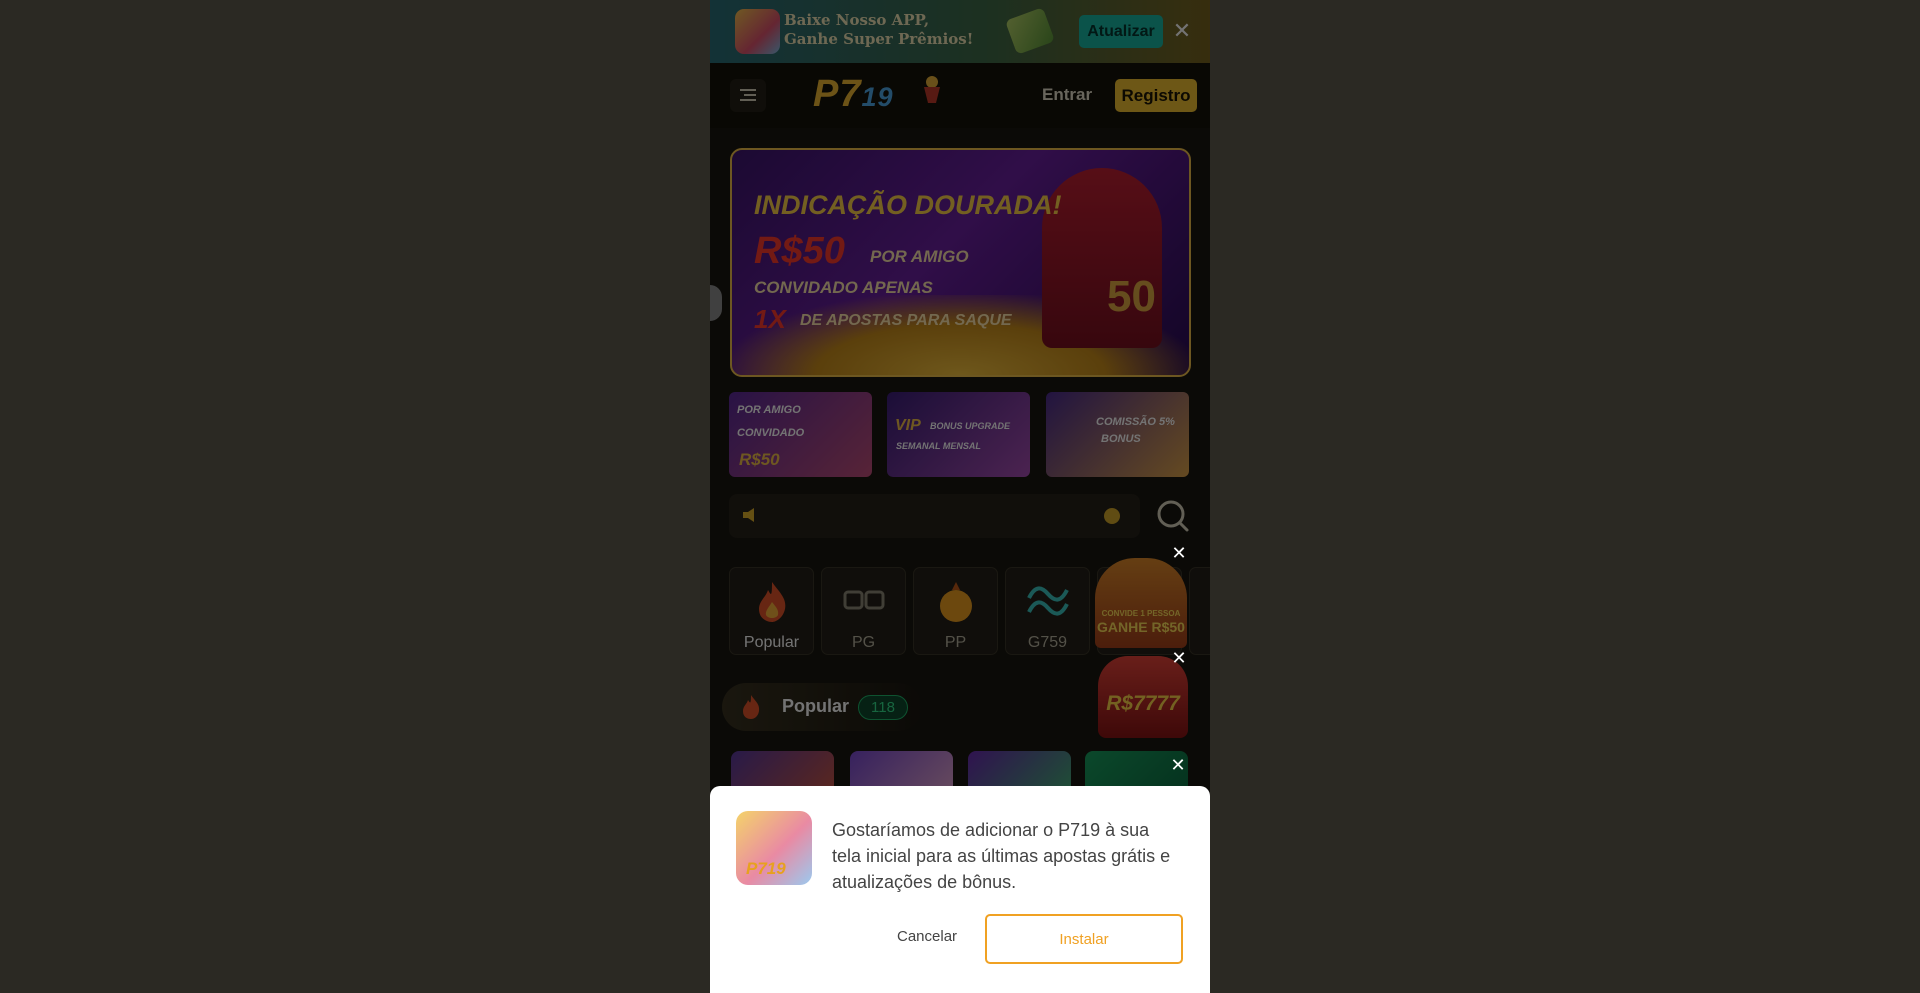 Image resolution: width=1920 pixels, height=993 pixels. I want to click on tab-label: PP, so click(955, 642).